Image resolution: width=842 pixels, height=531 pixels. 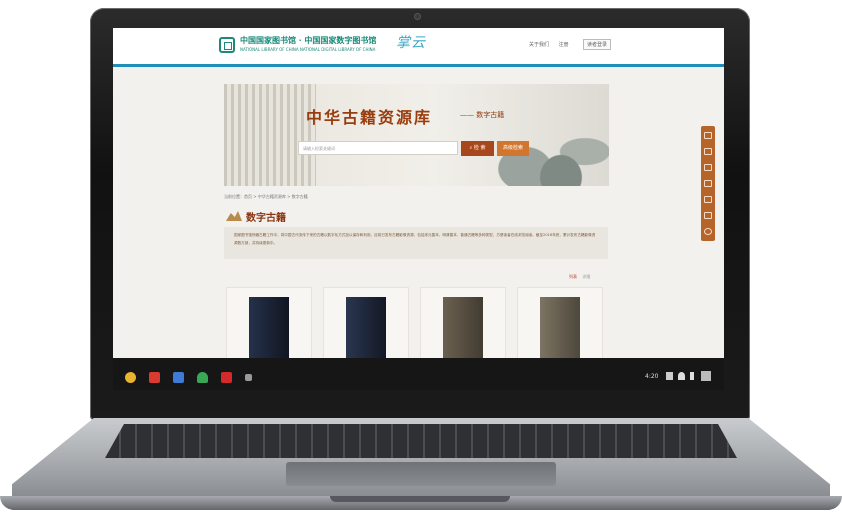 What do you see at coordinates (708, 199) in the screenshot?
I see `music-icon` at bounding box center [708, 199].